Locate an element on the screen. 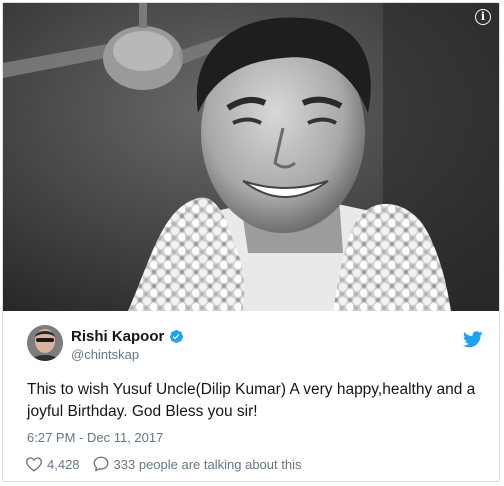 Image resolution: width=504 pixels, height=486 pixels. info-icon: i is located at coordinates (483, 17).